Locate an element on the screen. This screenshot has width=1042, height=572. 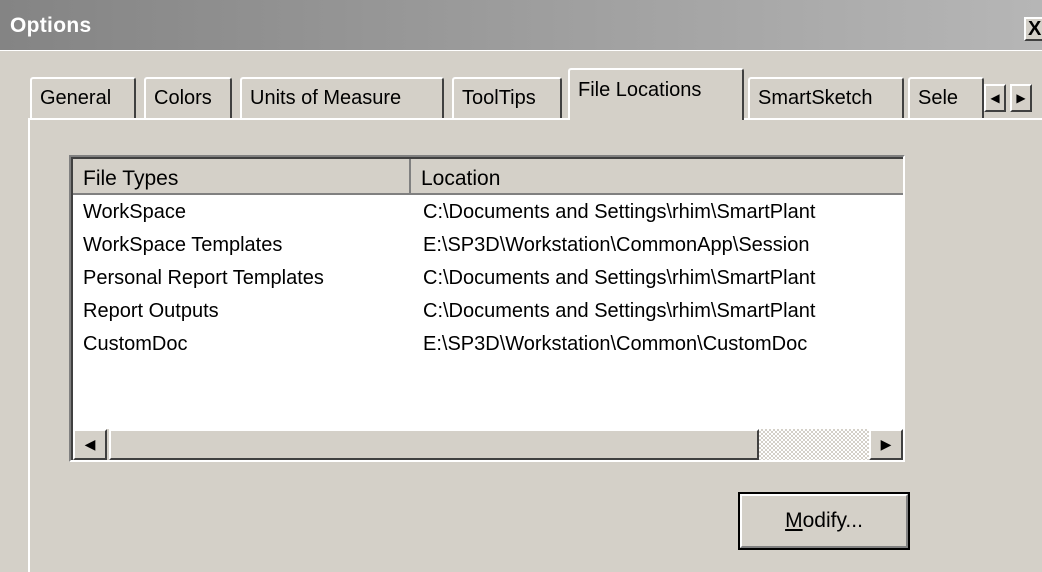
tab-file-locations: File Locations is located at coordinates (656, 94).